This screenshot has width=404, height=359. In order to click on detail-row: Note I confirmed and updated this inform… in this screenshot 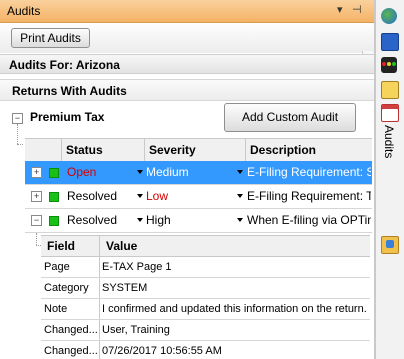, I will do `click(205, 309)`.